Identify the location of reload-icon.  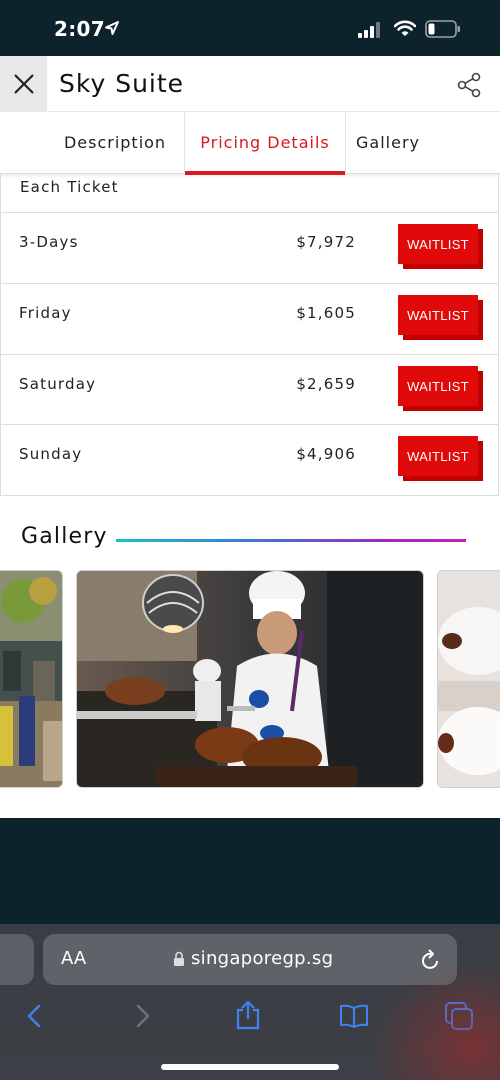
(431, 962).